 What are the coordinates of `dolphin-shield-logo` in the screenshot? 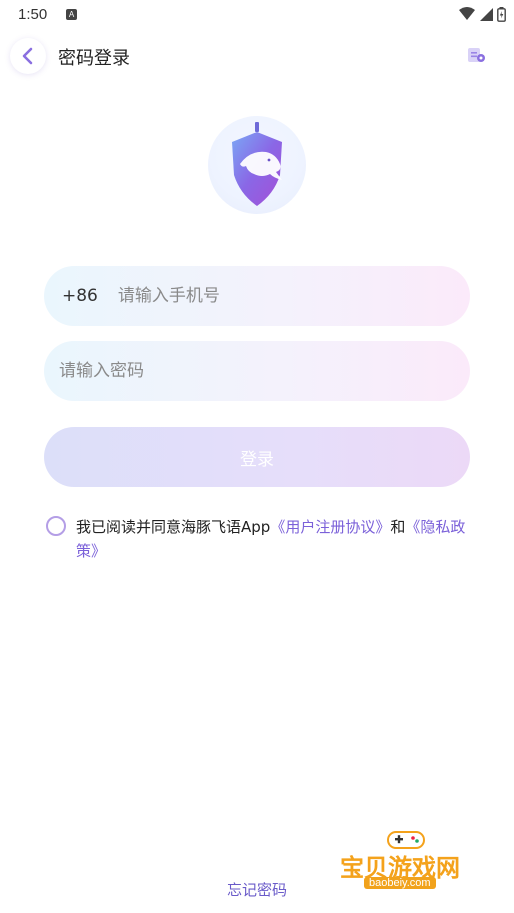 It's located at (257, 164).